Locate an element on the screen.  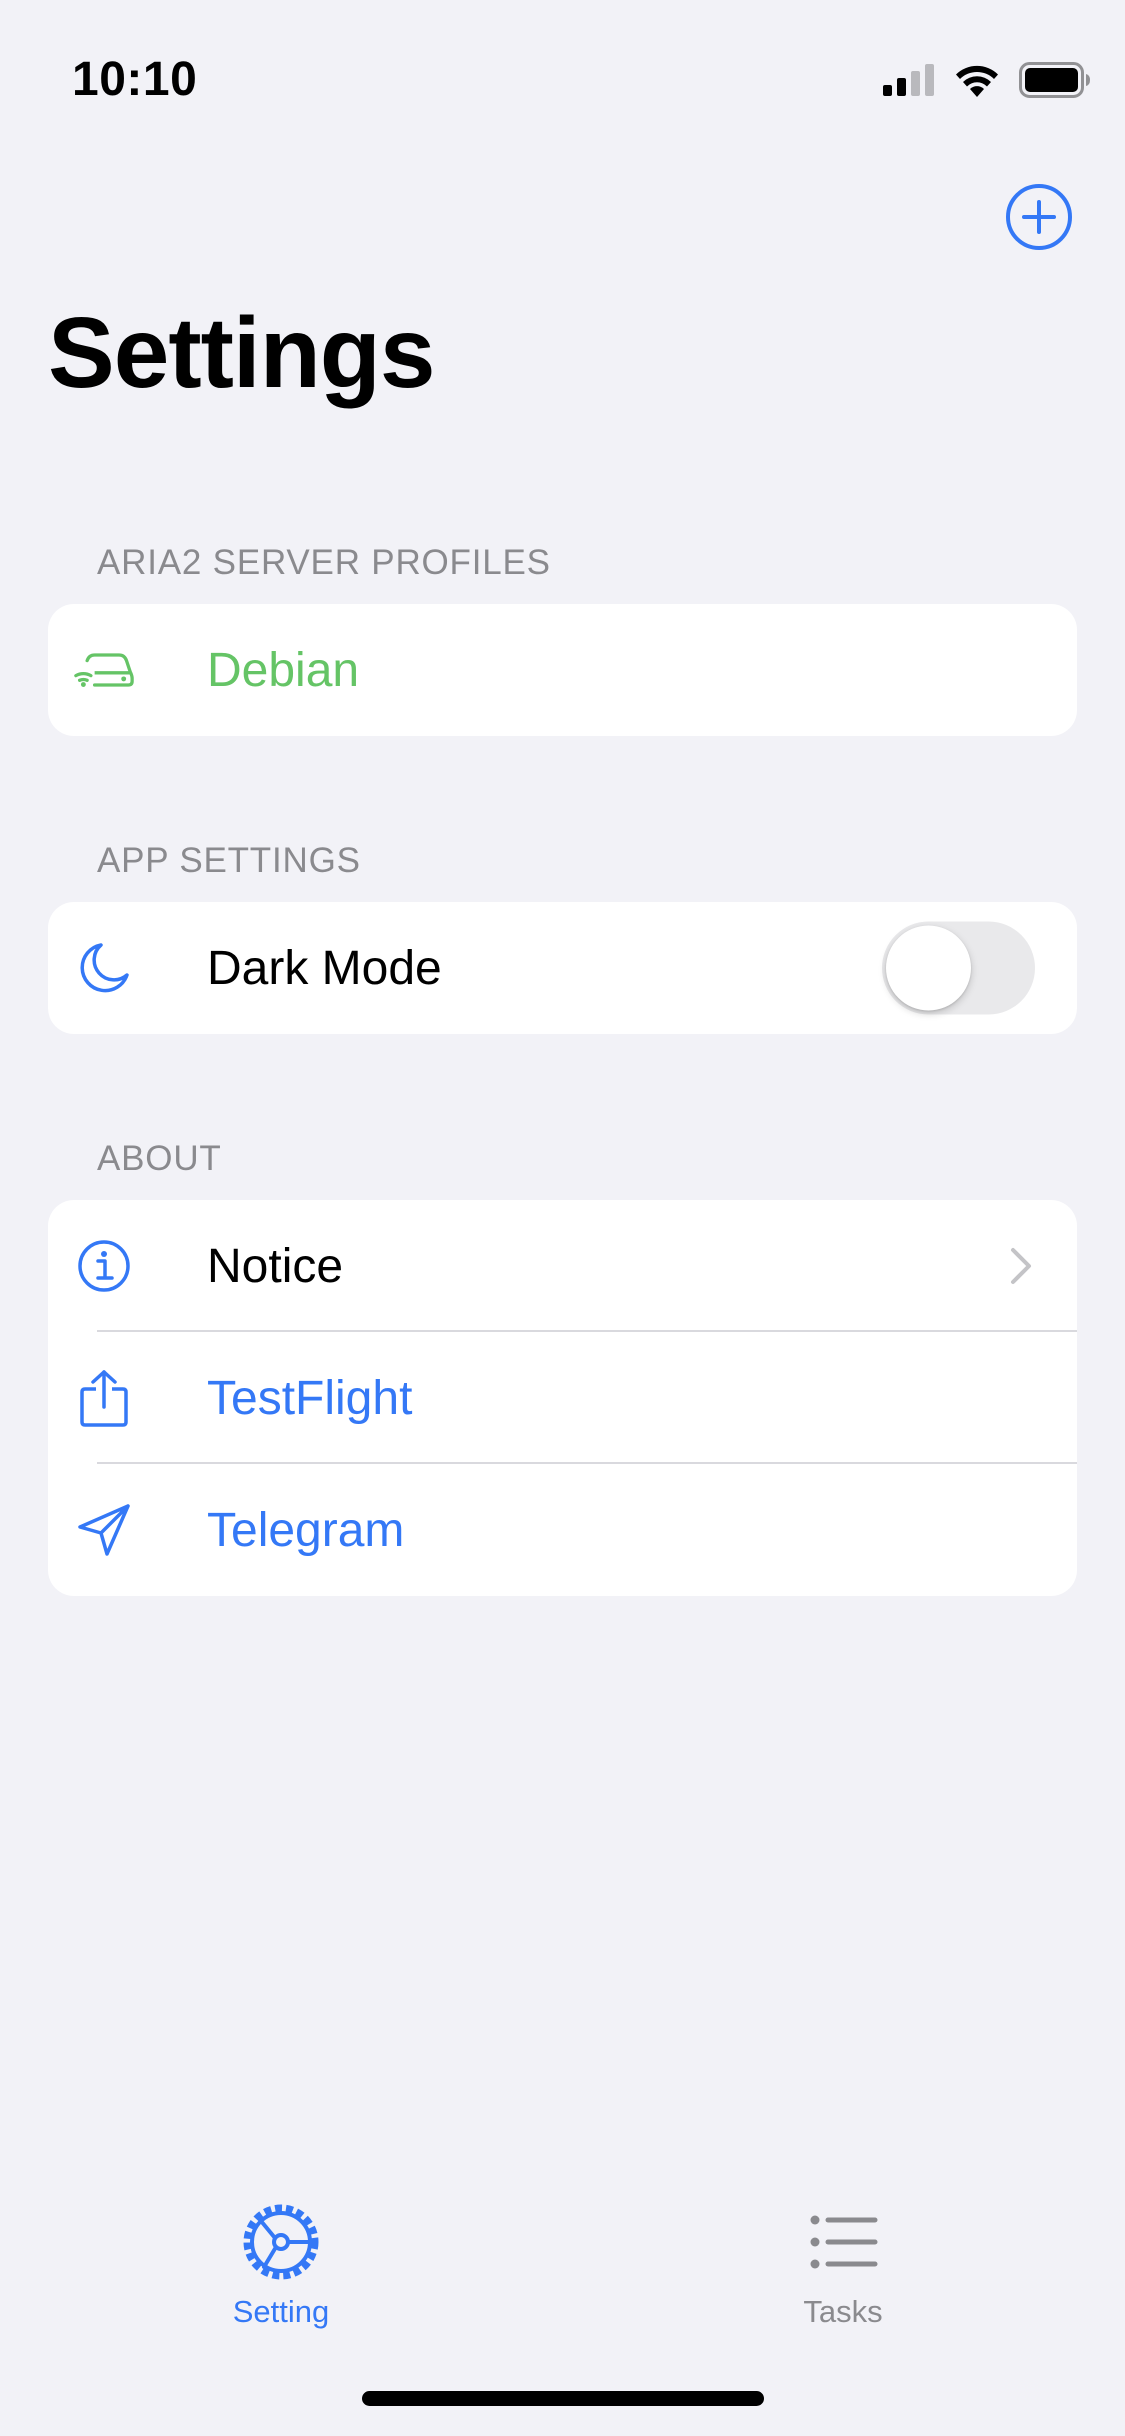
about-card: Notice TestFlight Telegram is located at coordinates (562, 1398).